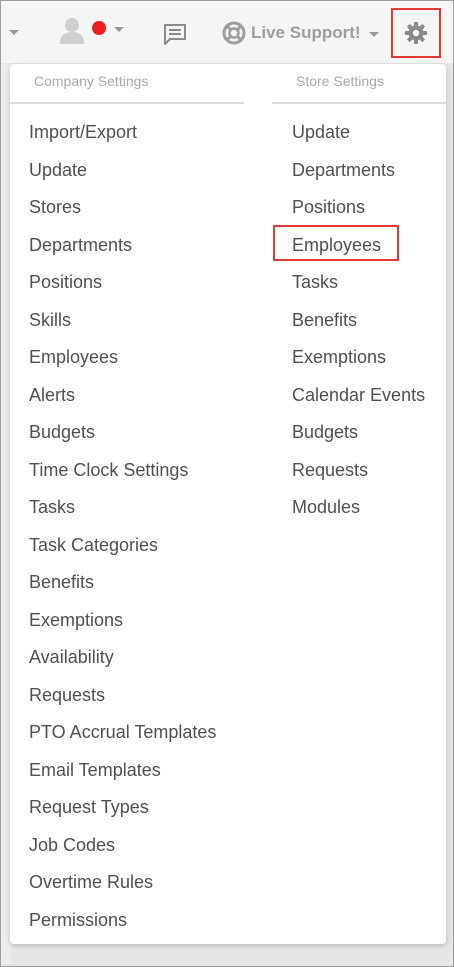  I want to click on company-settings-item-overtime-rules: Overtime Rules, so click(91, 882).